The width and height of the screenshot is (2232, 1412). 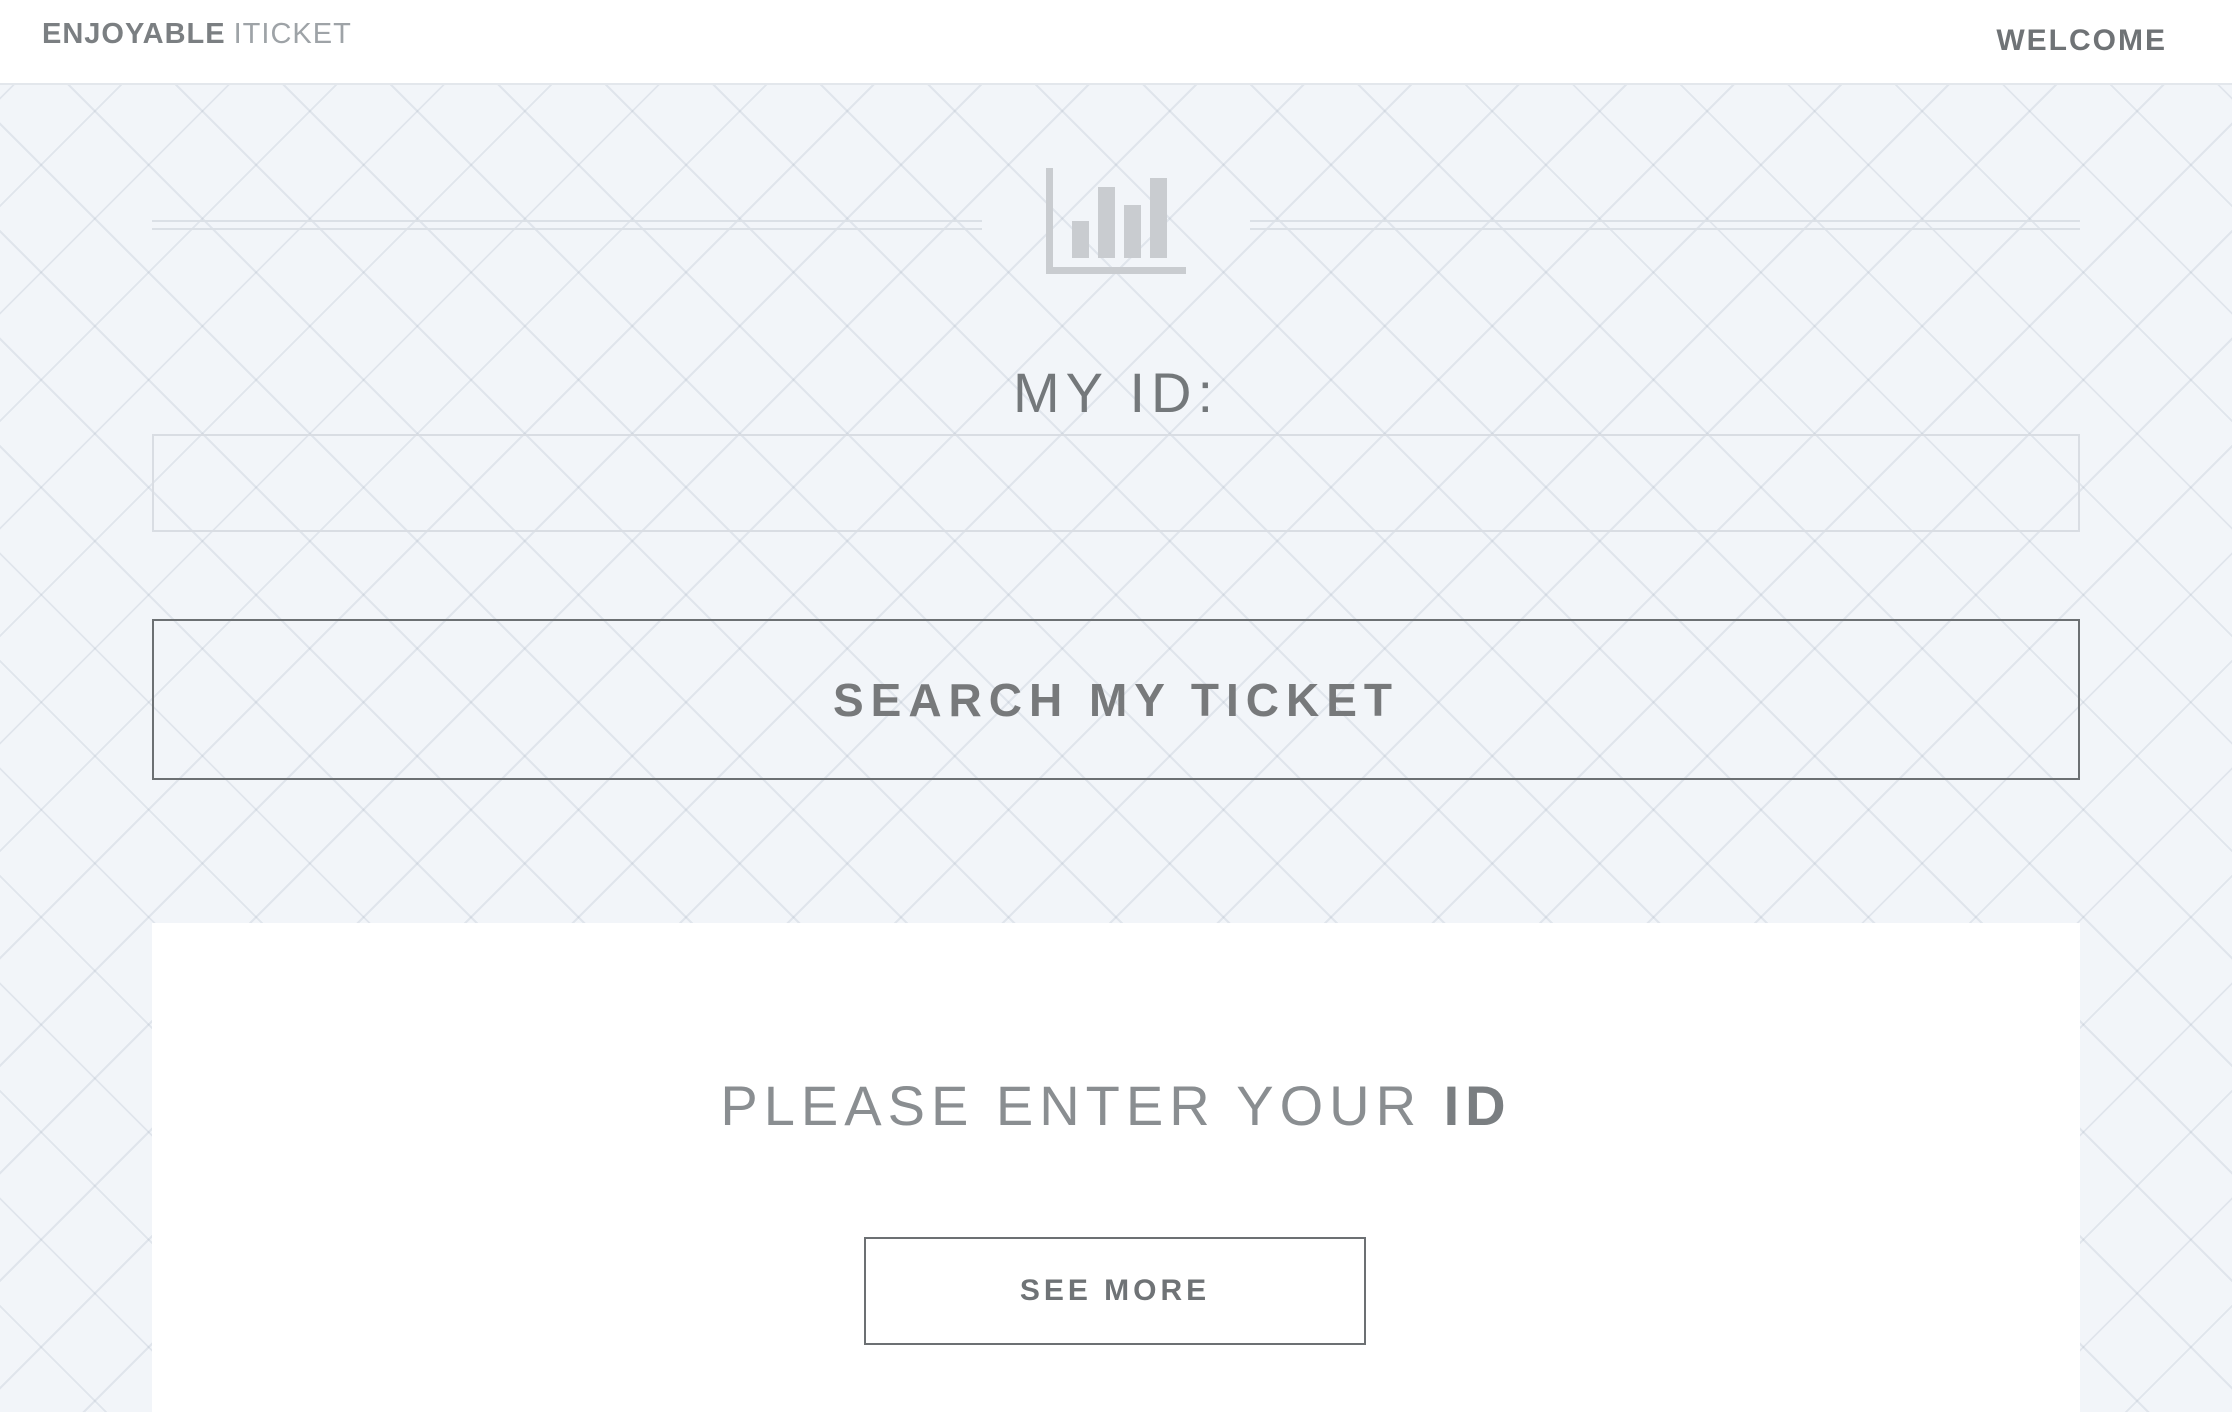 I want to click on prompt-text: PLEASE ENTER YOUR, so click(x=1082, y=1105).